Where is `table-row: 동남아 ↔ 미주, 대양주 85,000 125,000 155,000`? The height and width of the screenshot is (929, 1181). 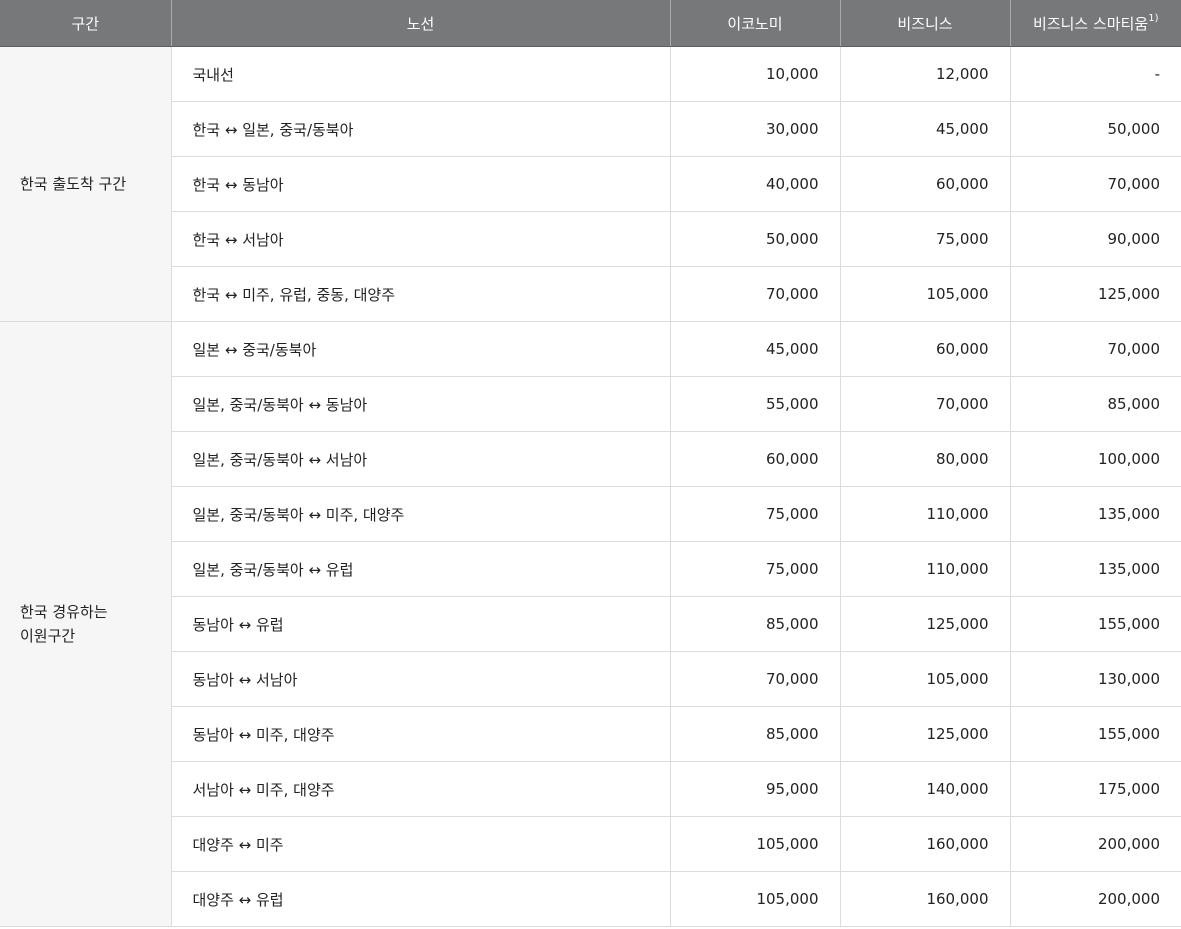 table-row: 동남아 ↔ 미주, 대양주 85,000 125,000 155,000 is located at coordinates (590, 734).